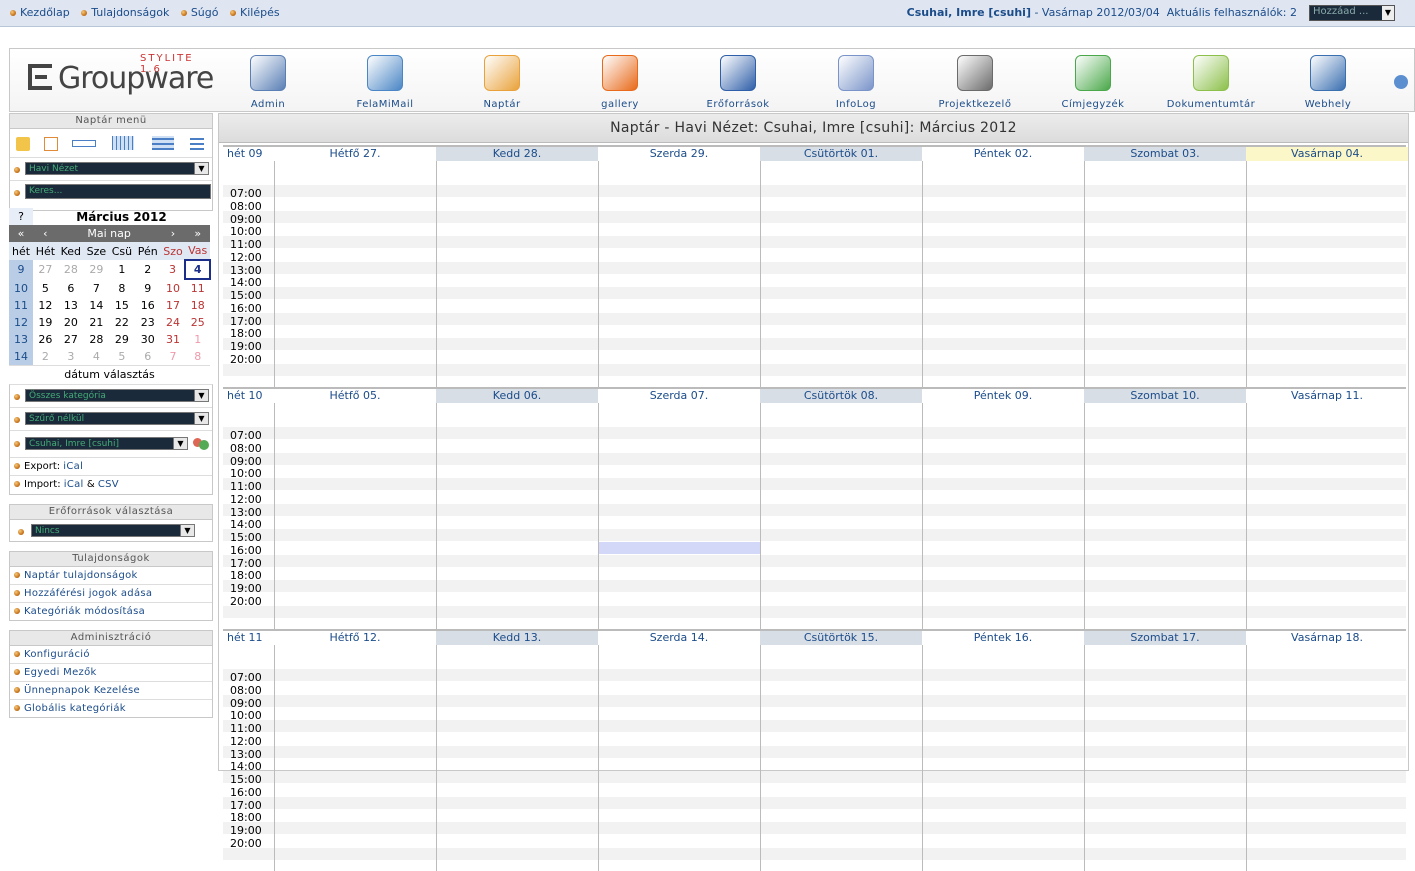 The image size is (1415, 871). What do you see at coordinates (679, 548) in the screenshot?
I see `highlighted-slot` at bounding box center [679, 548].